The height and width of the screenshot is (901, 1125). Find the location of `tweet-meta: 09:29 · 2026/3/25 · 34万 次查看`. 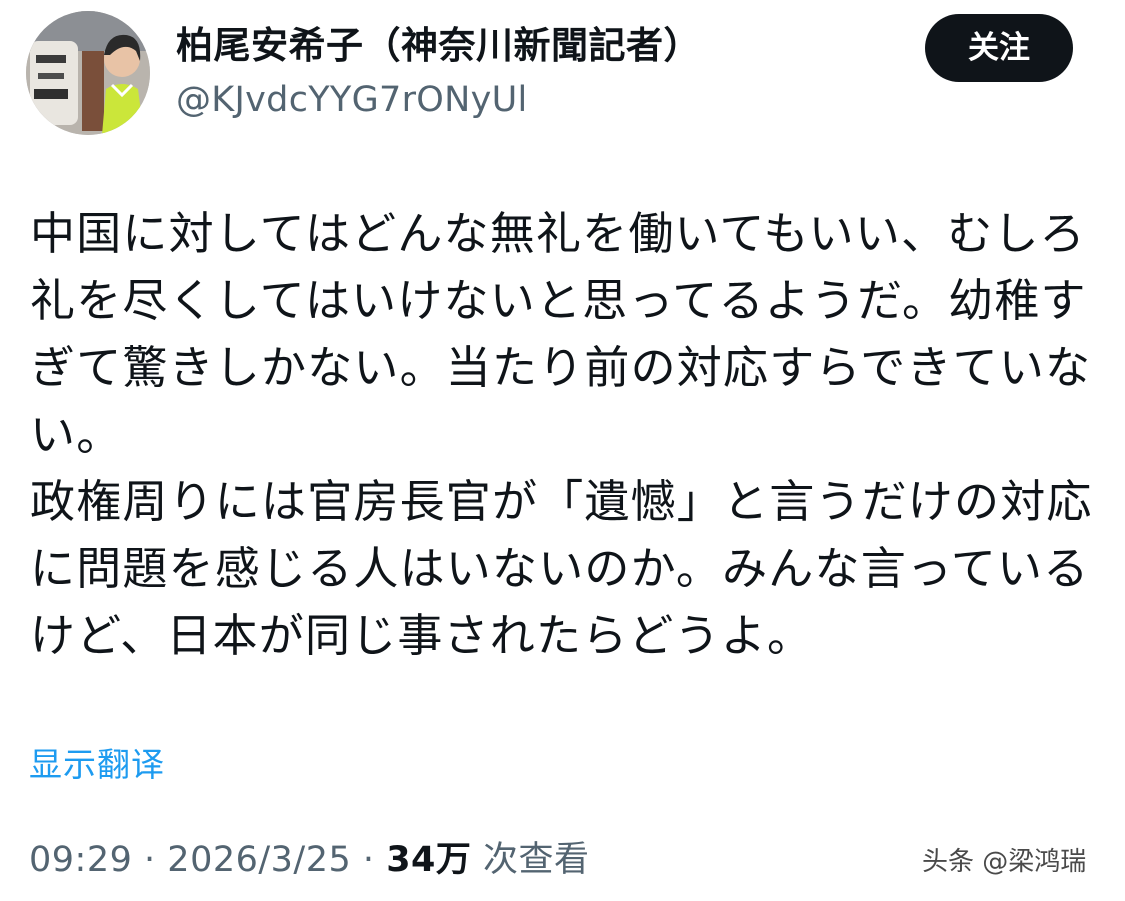

tweet-meta: 09:29 · 2026/3/25 · 34万 次查看 is located at coordinates (309, 860).